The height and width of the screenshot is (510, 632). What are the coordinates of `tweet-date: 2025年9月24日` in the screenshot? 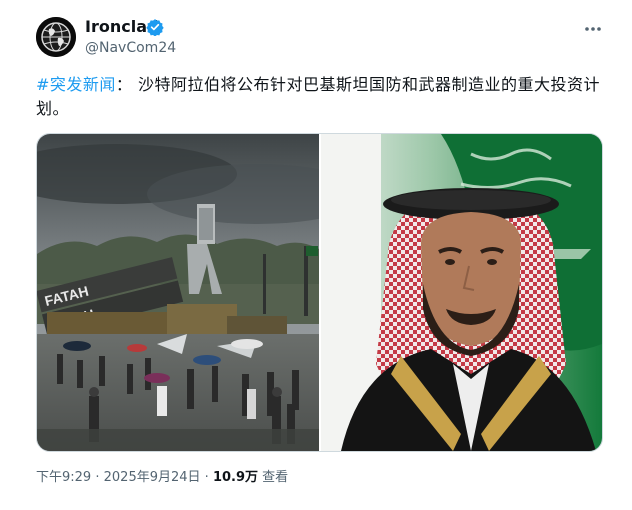 It's located at (152, 477).